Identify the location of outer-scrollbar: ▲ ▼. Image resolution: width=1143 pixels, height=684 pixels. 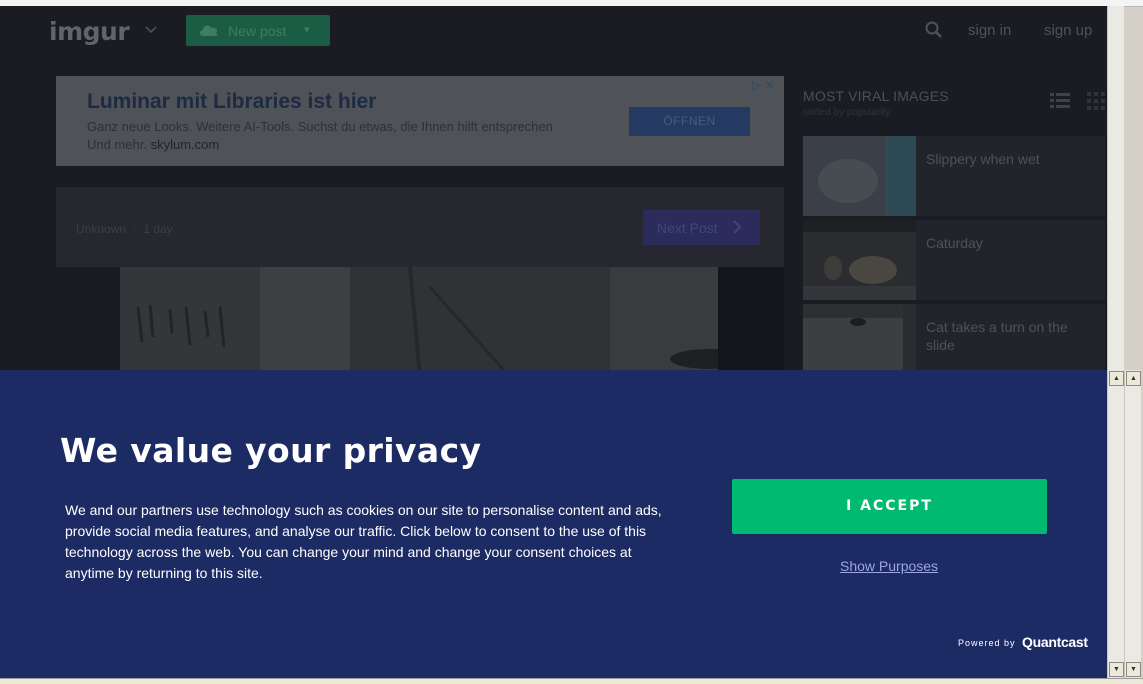
(1132, 524).